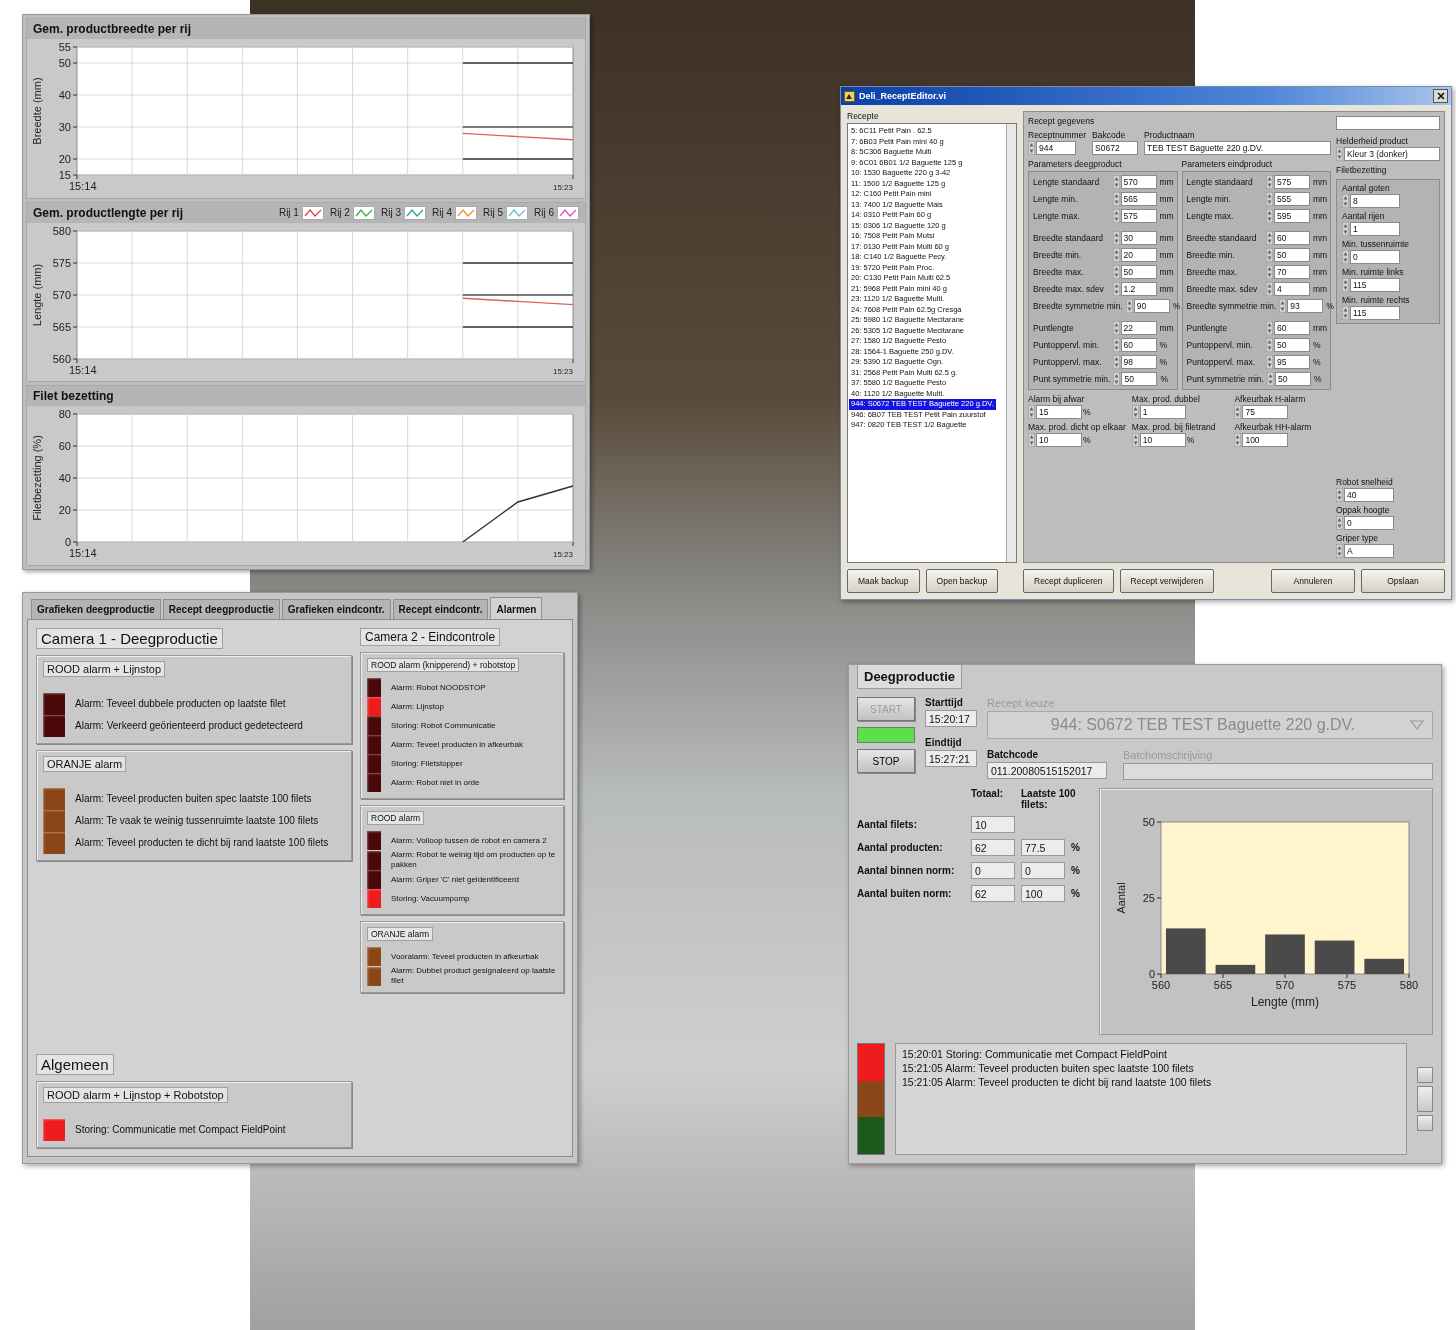 This screenshot has width=1456, height=1330. Describe the element at coordinates (96, 609) in the screenshot. I see `tab: Grafieken deegproductie` at that location.